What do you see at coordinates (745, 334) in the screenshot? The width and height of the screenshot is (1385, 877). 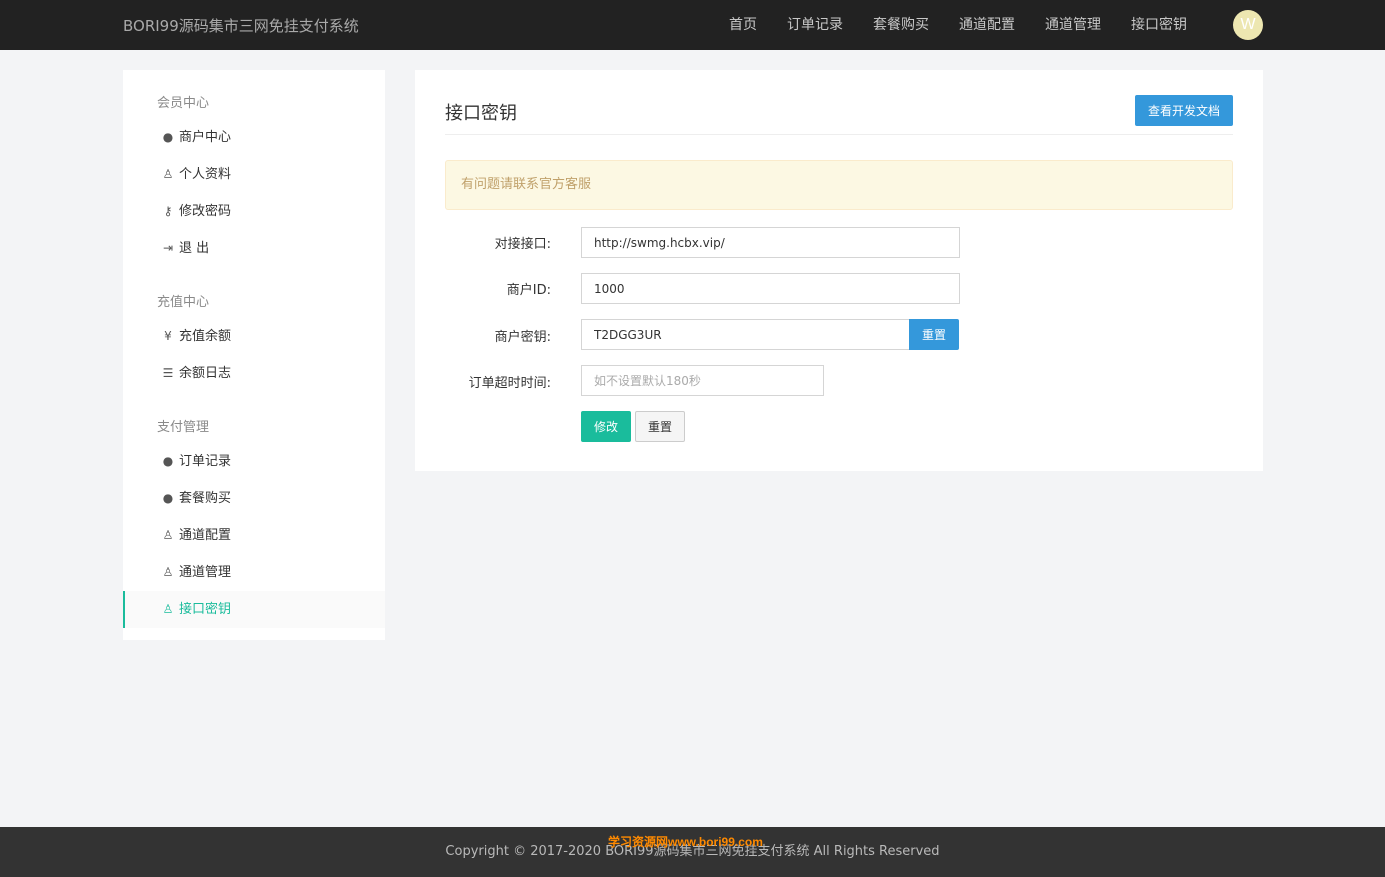 I see `merchant-key-input` at bounding box center [745, 334].